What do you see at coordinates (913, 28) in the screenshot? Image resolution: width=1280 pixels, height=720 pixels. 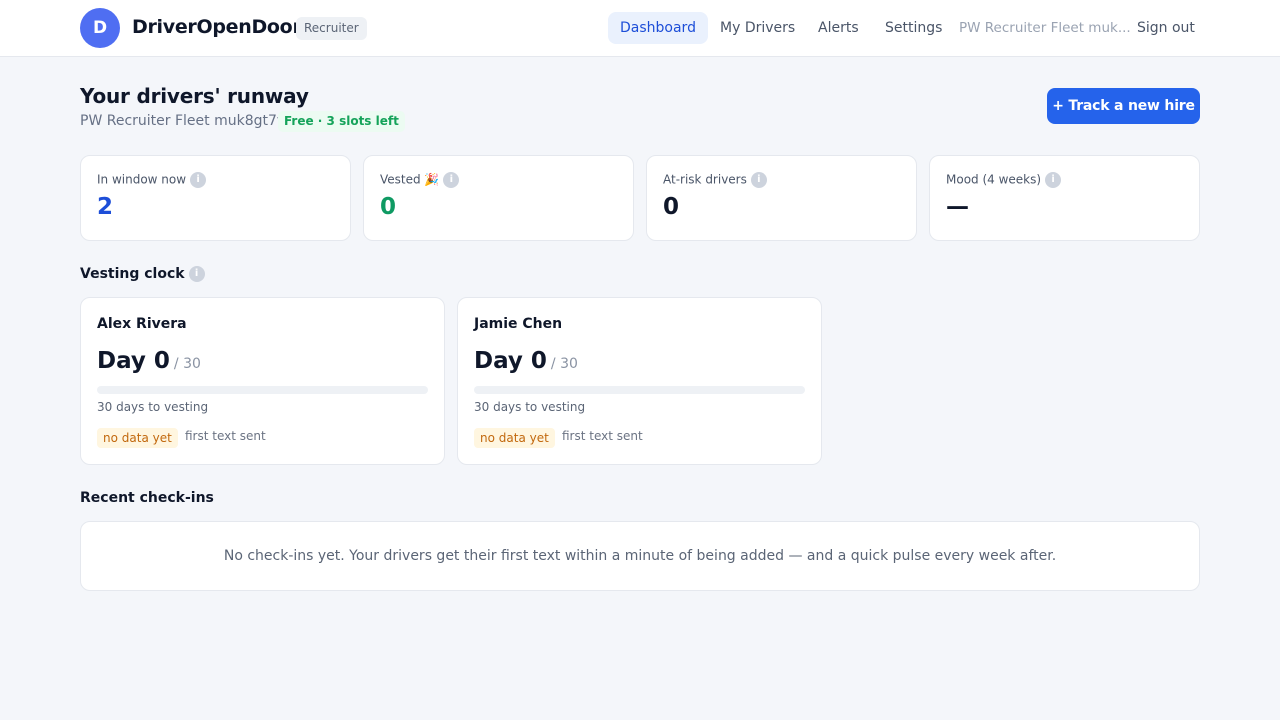 I see `nav-settings: Settings` at bounding box center [913, 28].